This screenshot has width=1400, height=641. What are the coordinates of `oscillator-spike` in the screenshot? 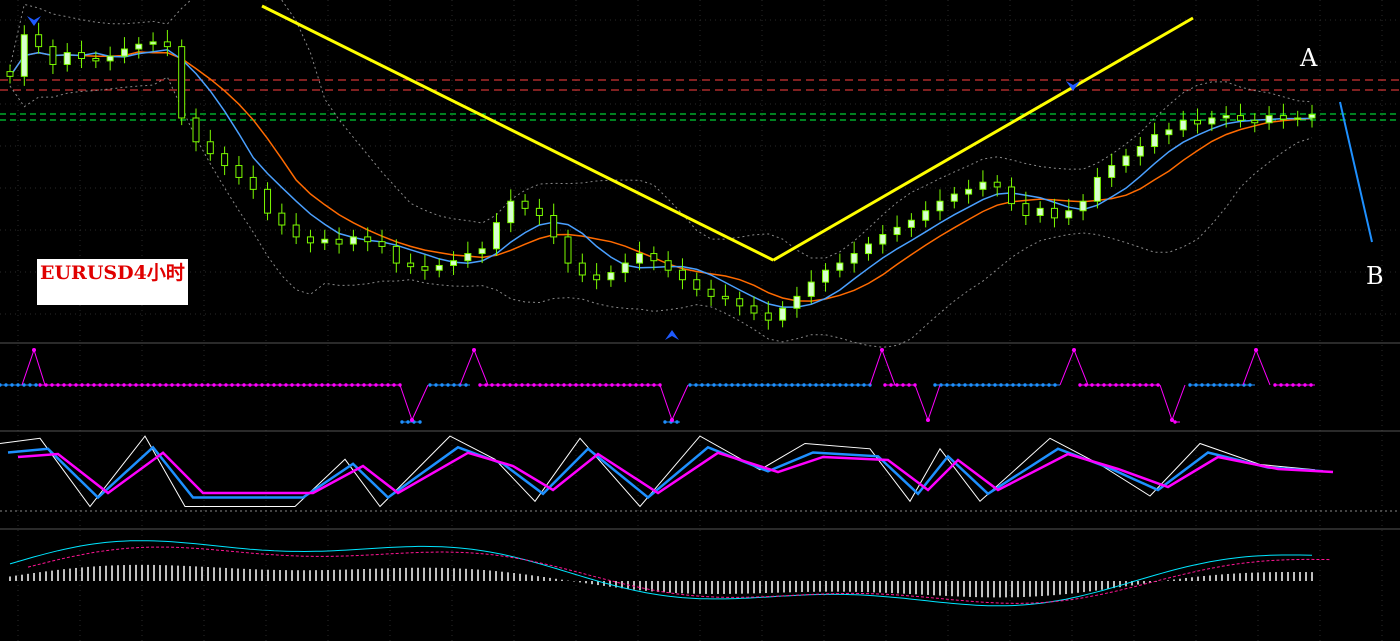 It's located at (33, 367).